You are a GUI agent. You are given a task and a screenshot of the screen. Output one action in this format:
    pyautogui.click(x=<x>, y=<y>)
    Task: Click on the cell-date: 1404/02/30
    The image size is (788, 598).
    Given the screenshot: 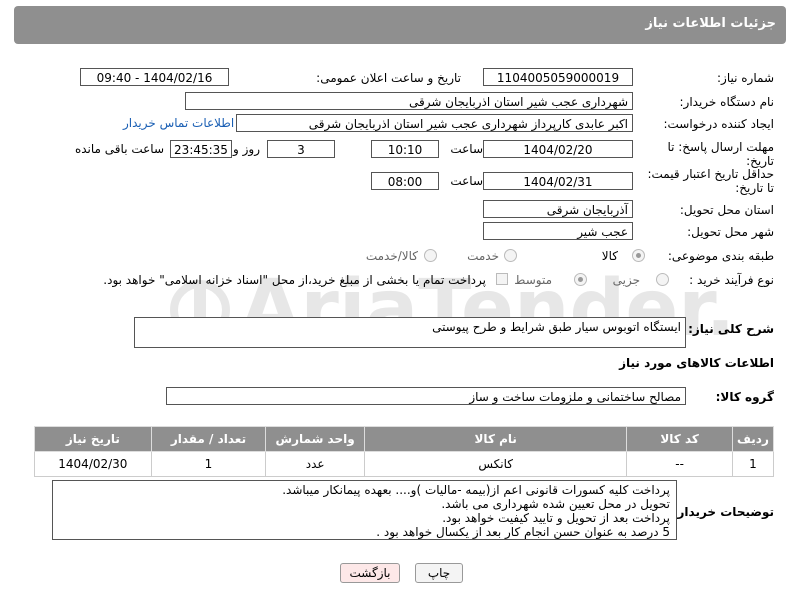 What is the action you would take?
    pyautogui.click(x=93, y=464)
    